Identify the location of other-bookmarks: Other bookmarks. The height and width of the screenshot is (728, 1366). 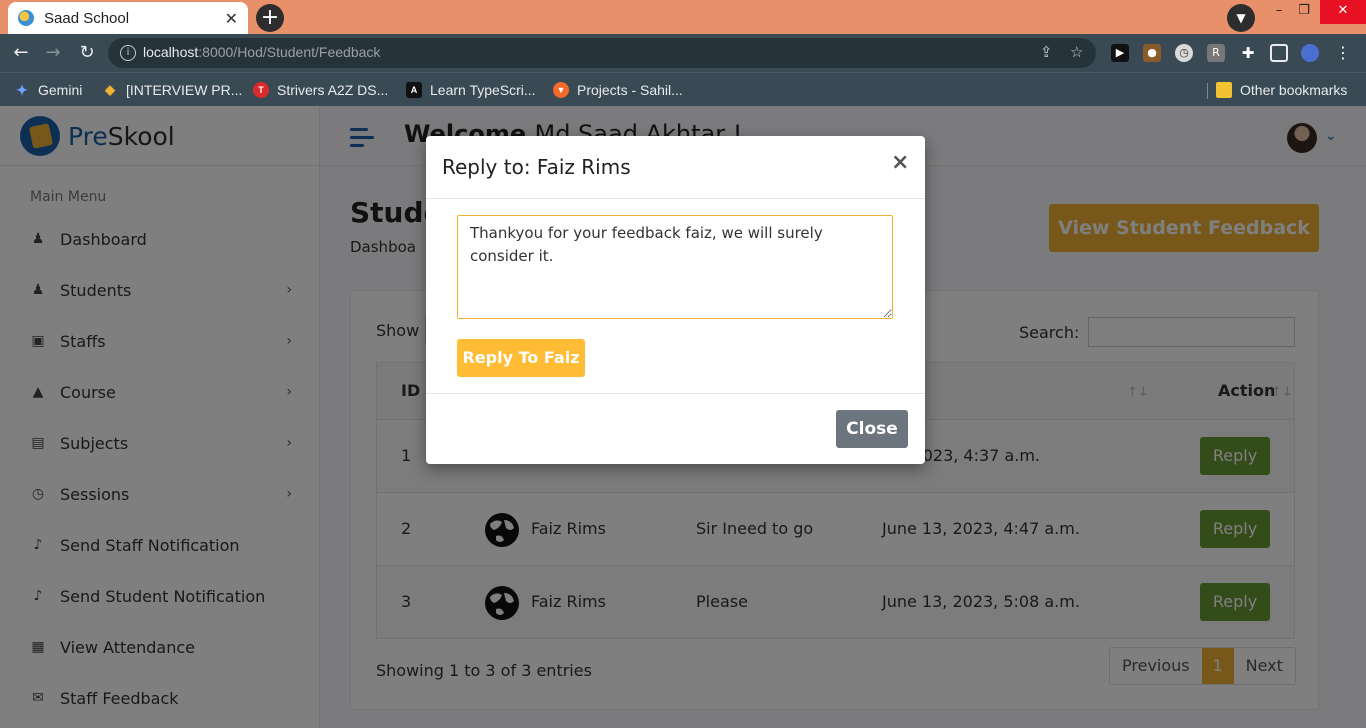
(1281, 90).